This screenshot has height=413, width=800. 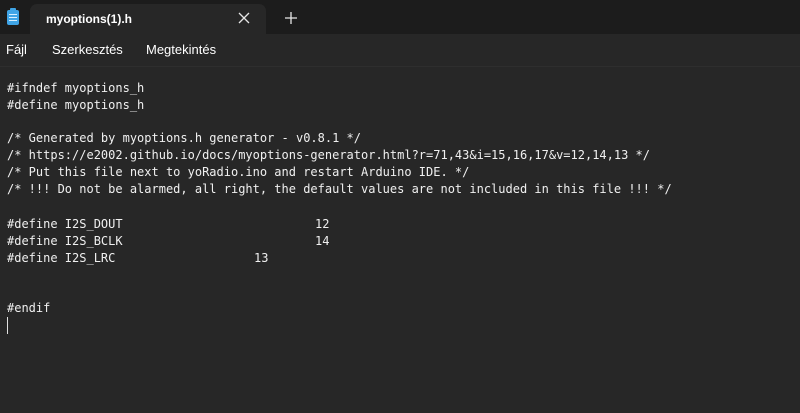 What do you see at coordinates (400, 17) in the screenshot?
I see `title-bar: myoptions(1).h` at bounding box center [400, 17].